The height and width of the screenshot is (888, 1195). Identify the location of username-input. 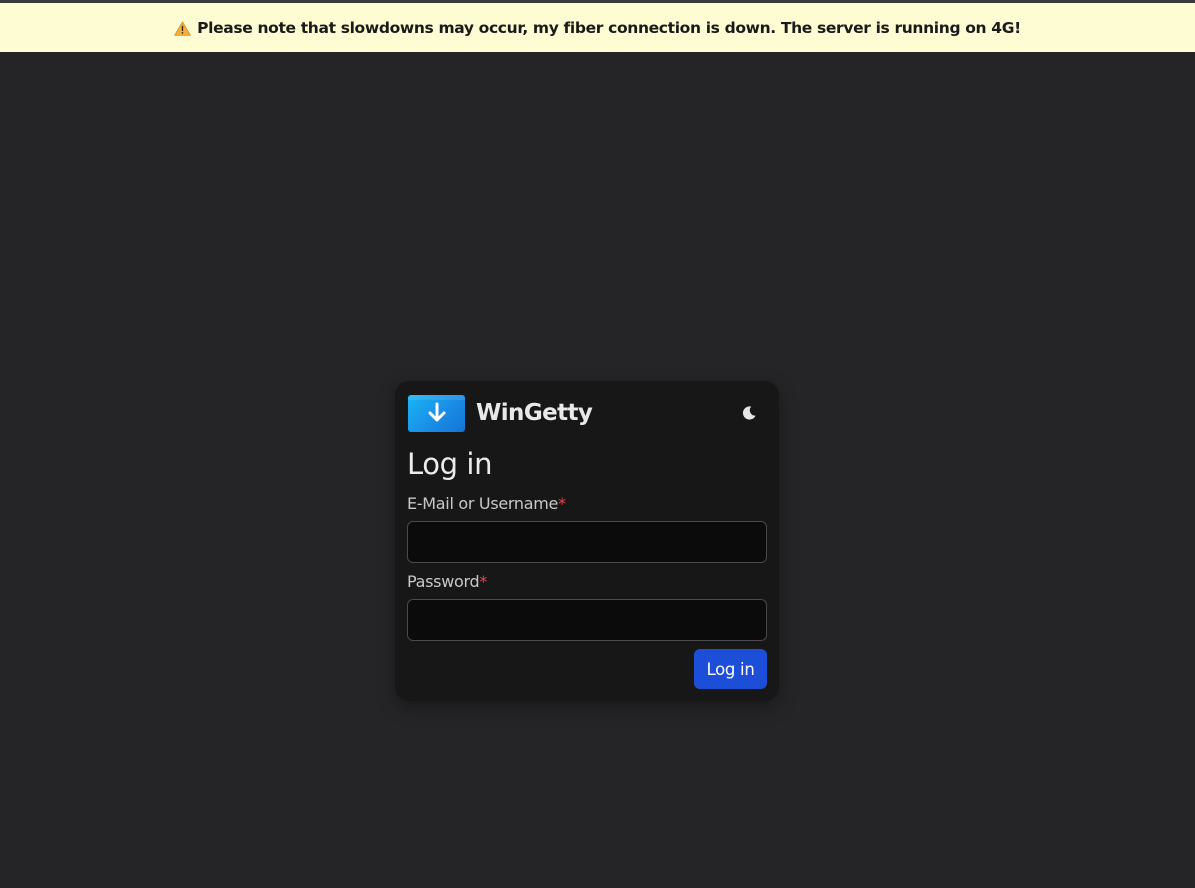
(587, 542).